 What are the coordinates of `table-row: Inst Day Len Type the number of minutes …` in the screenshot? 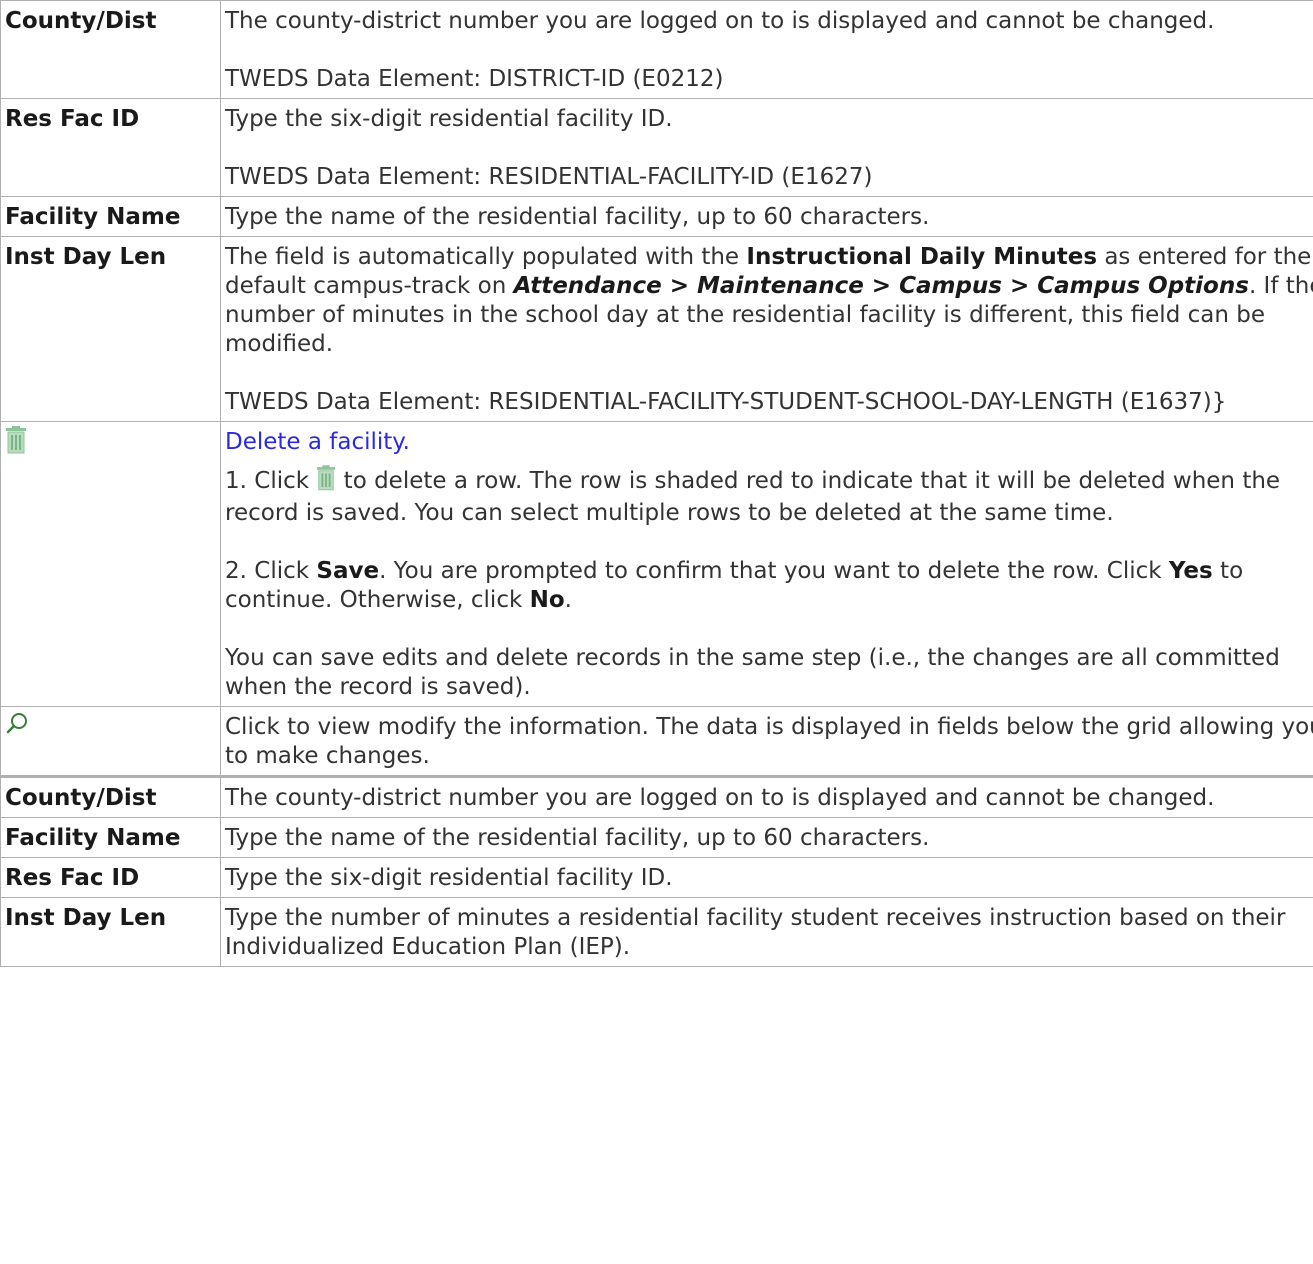 It's located at (656, 932).